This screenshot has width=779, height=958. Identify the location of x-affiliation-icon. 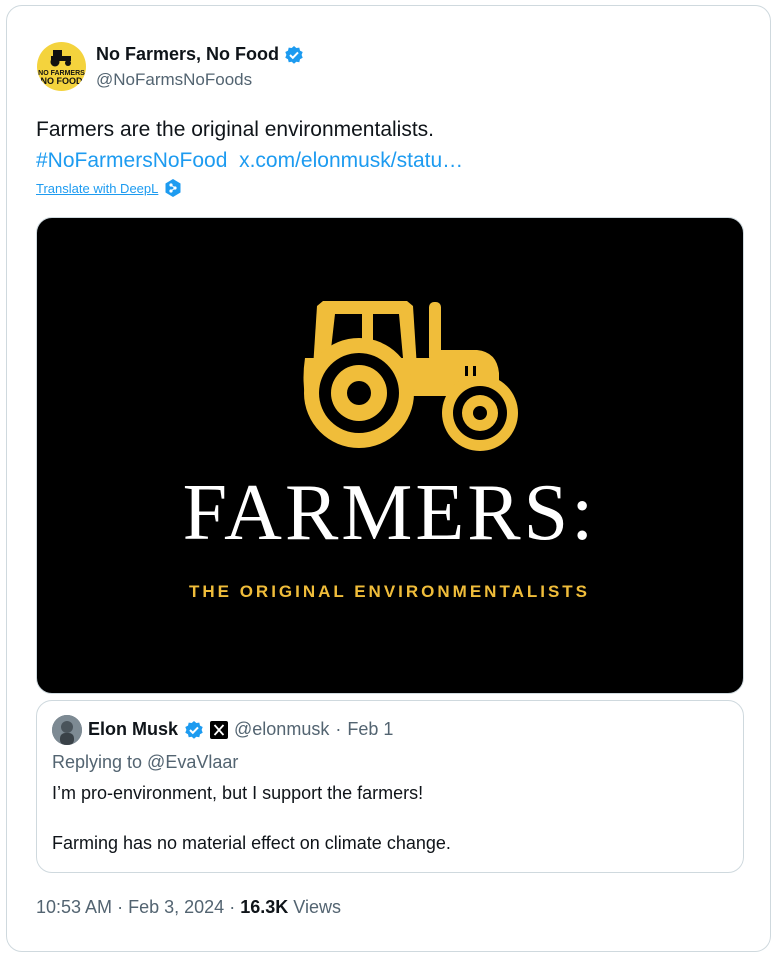
(219, 729).